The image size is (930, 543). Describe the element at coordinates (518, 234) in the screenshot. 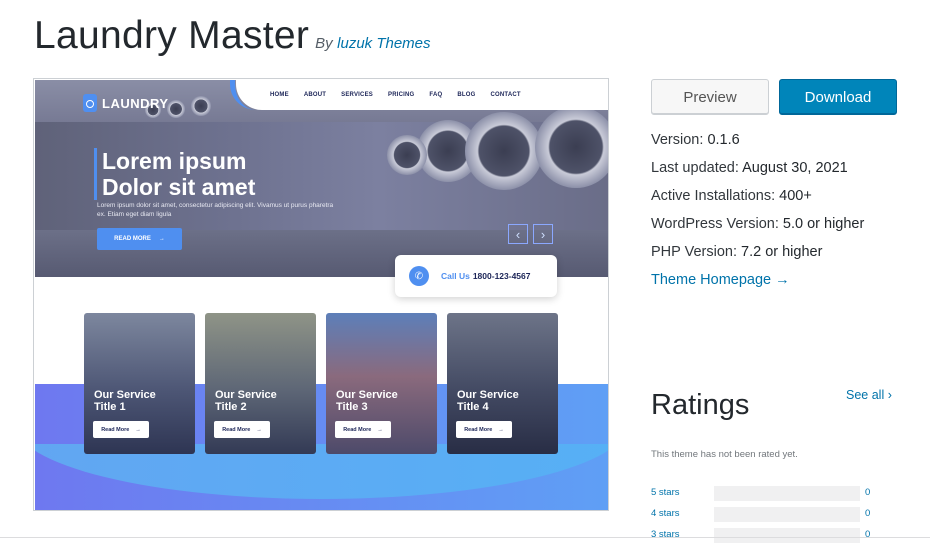

I see `chevron-left-icon: ‹` at that location.